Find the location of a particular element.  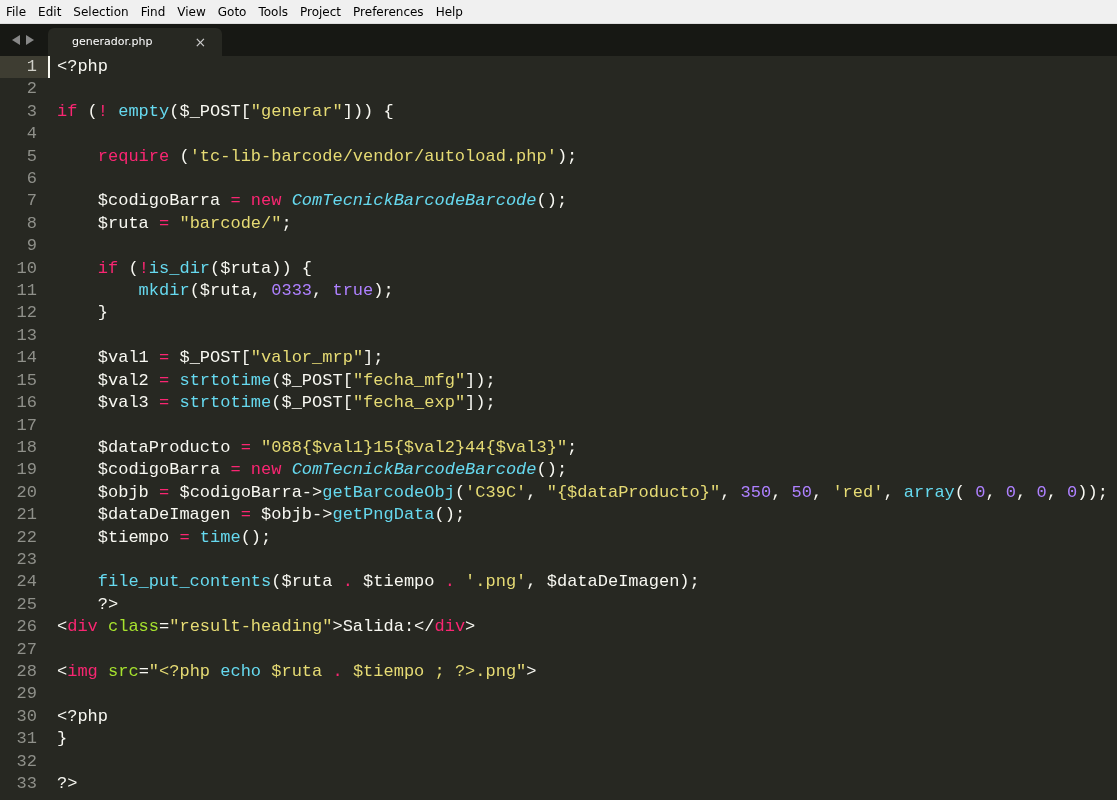

line-number: 31 is located at coordinates (26, 739).